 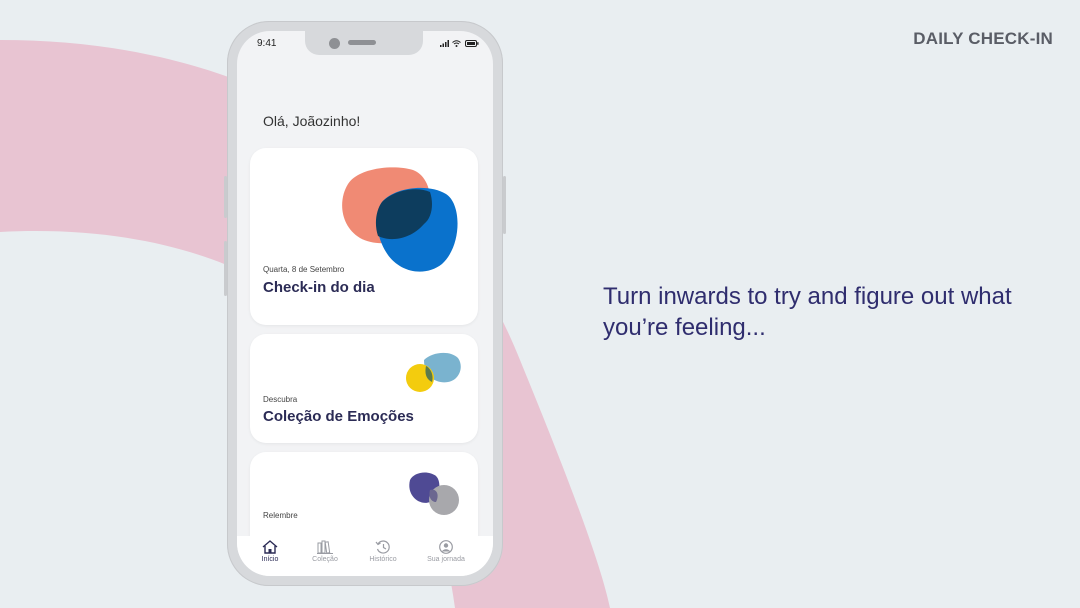 What do you see at coordinates (270, 547) in the screenshot?
I see `home-icon` at bounding box center [270, 547].